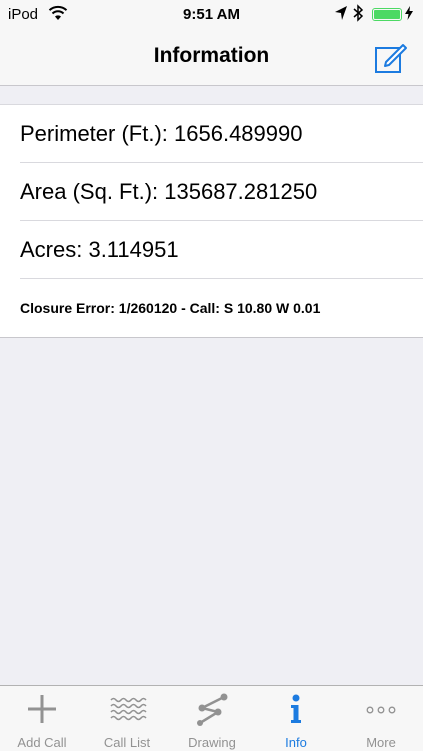  I want to click on wavy-lines-icon, so click(128, 709).